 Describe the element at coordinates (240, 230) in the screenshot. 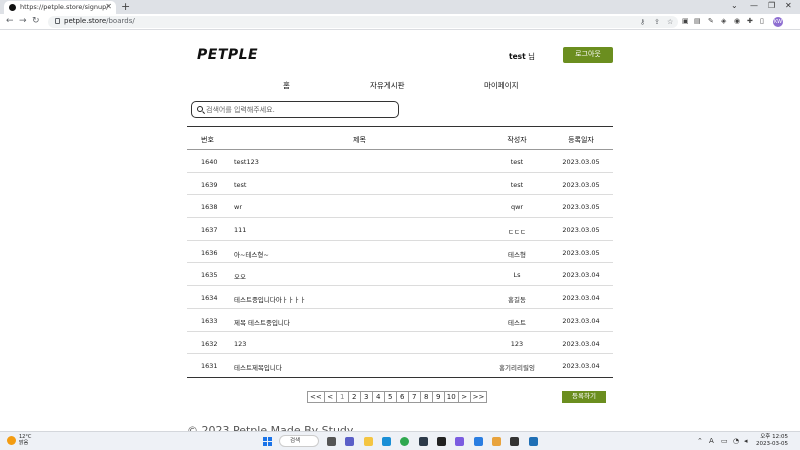

I see `row-title: 111` at that location.